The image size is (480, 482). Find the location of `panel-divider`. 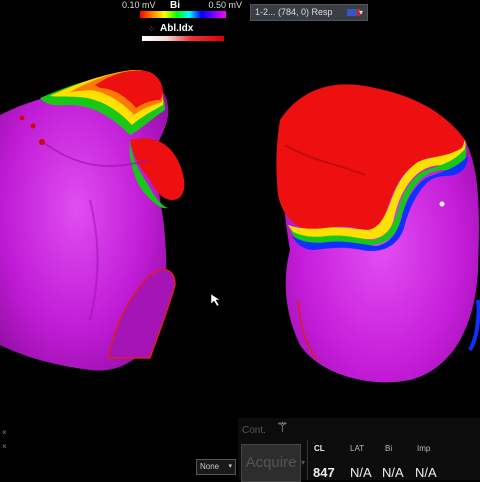

panel-divider is located at coordinates (307, 460).